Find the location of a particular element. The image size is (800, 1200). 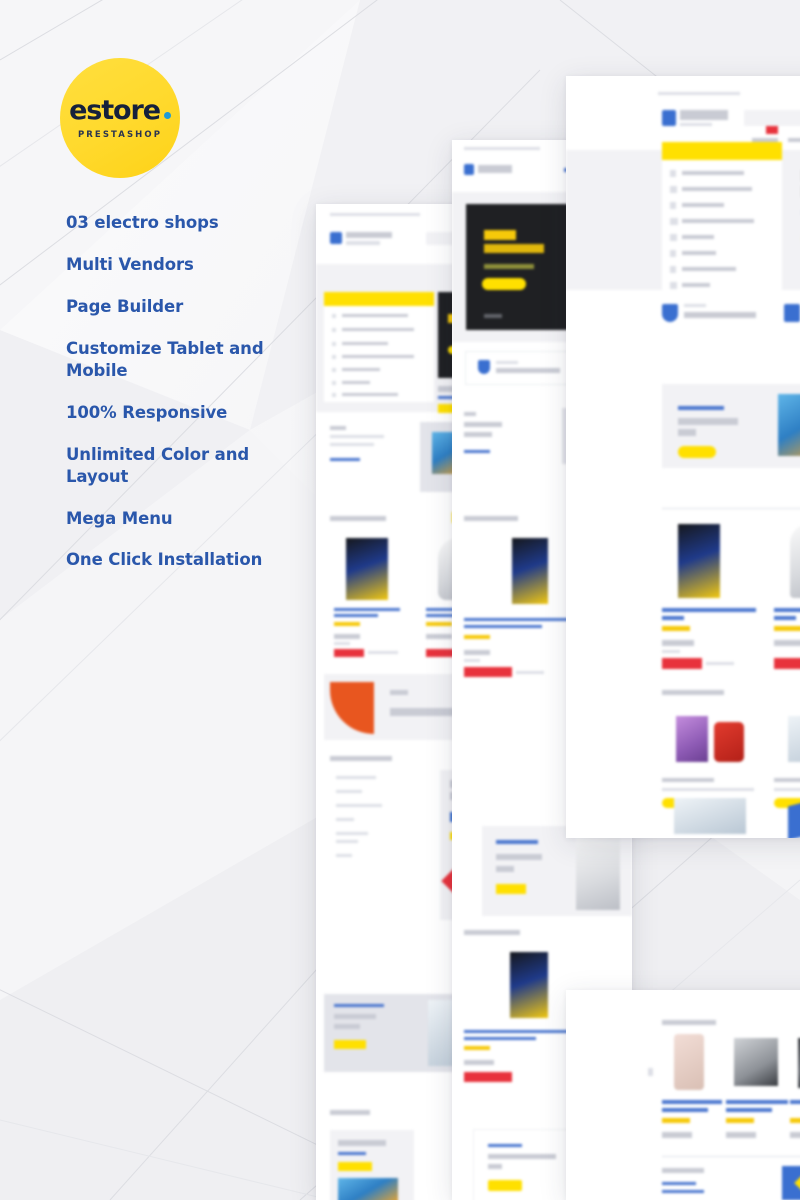

preview-panel-right-lower-content is located at coordinates (683, 1095).